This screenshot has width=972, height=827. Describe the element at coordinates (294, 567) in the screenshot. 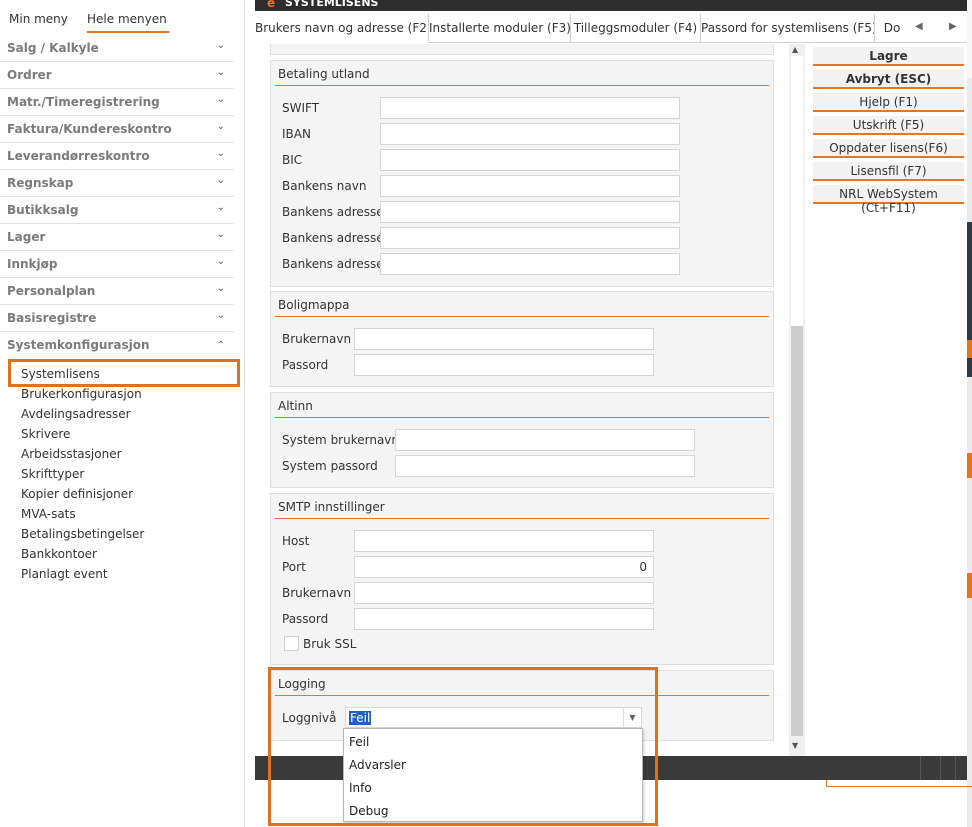

I see `smtp-port-label: Port` at that location.